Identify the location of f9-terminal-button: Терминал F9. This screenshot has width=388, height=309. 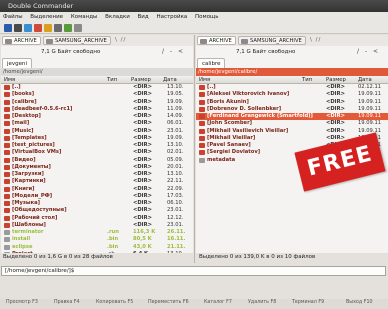
(308, 304).